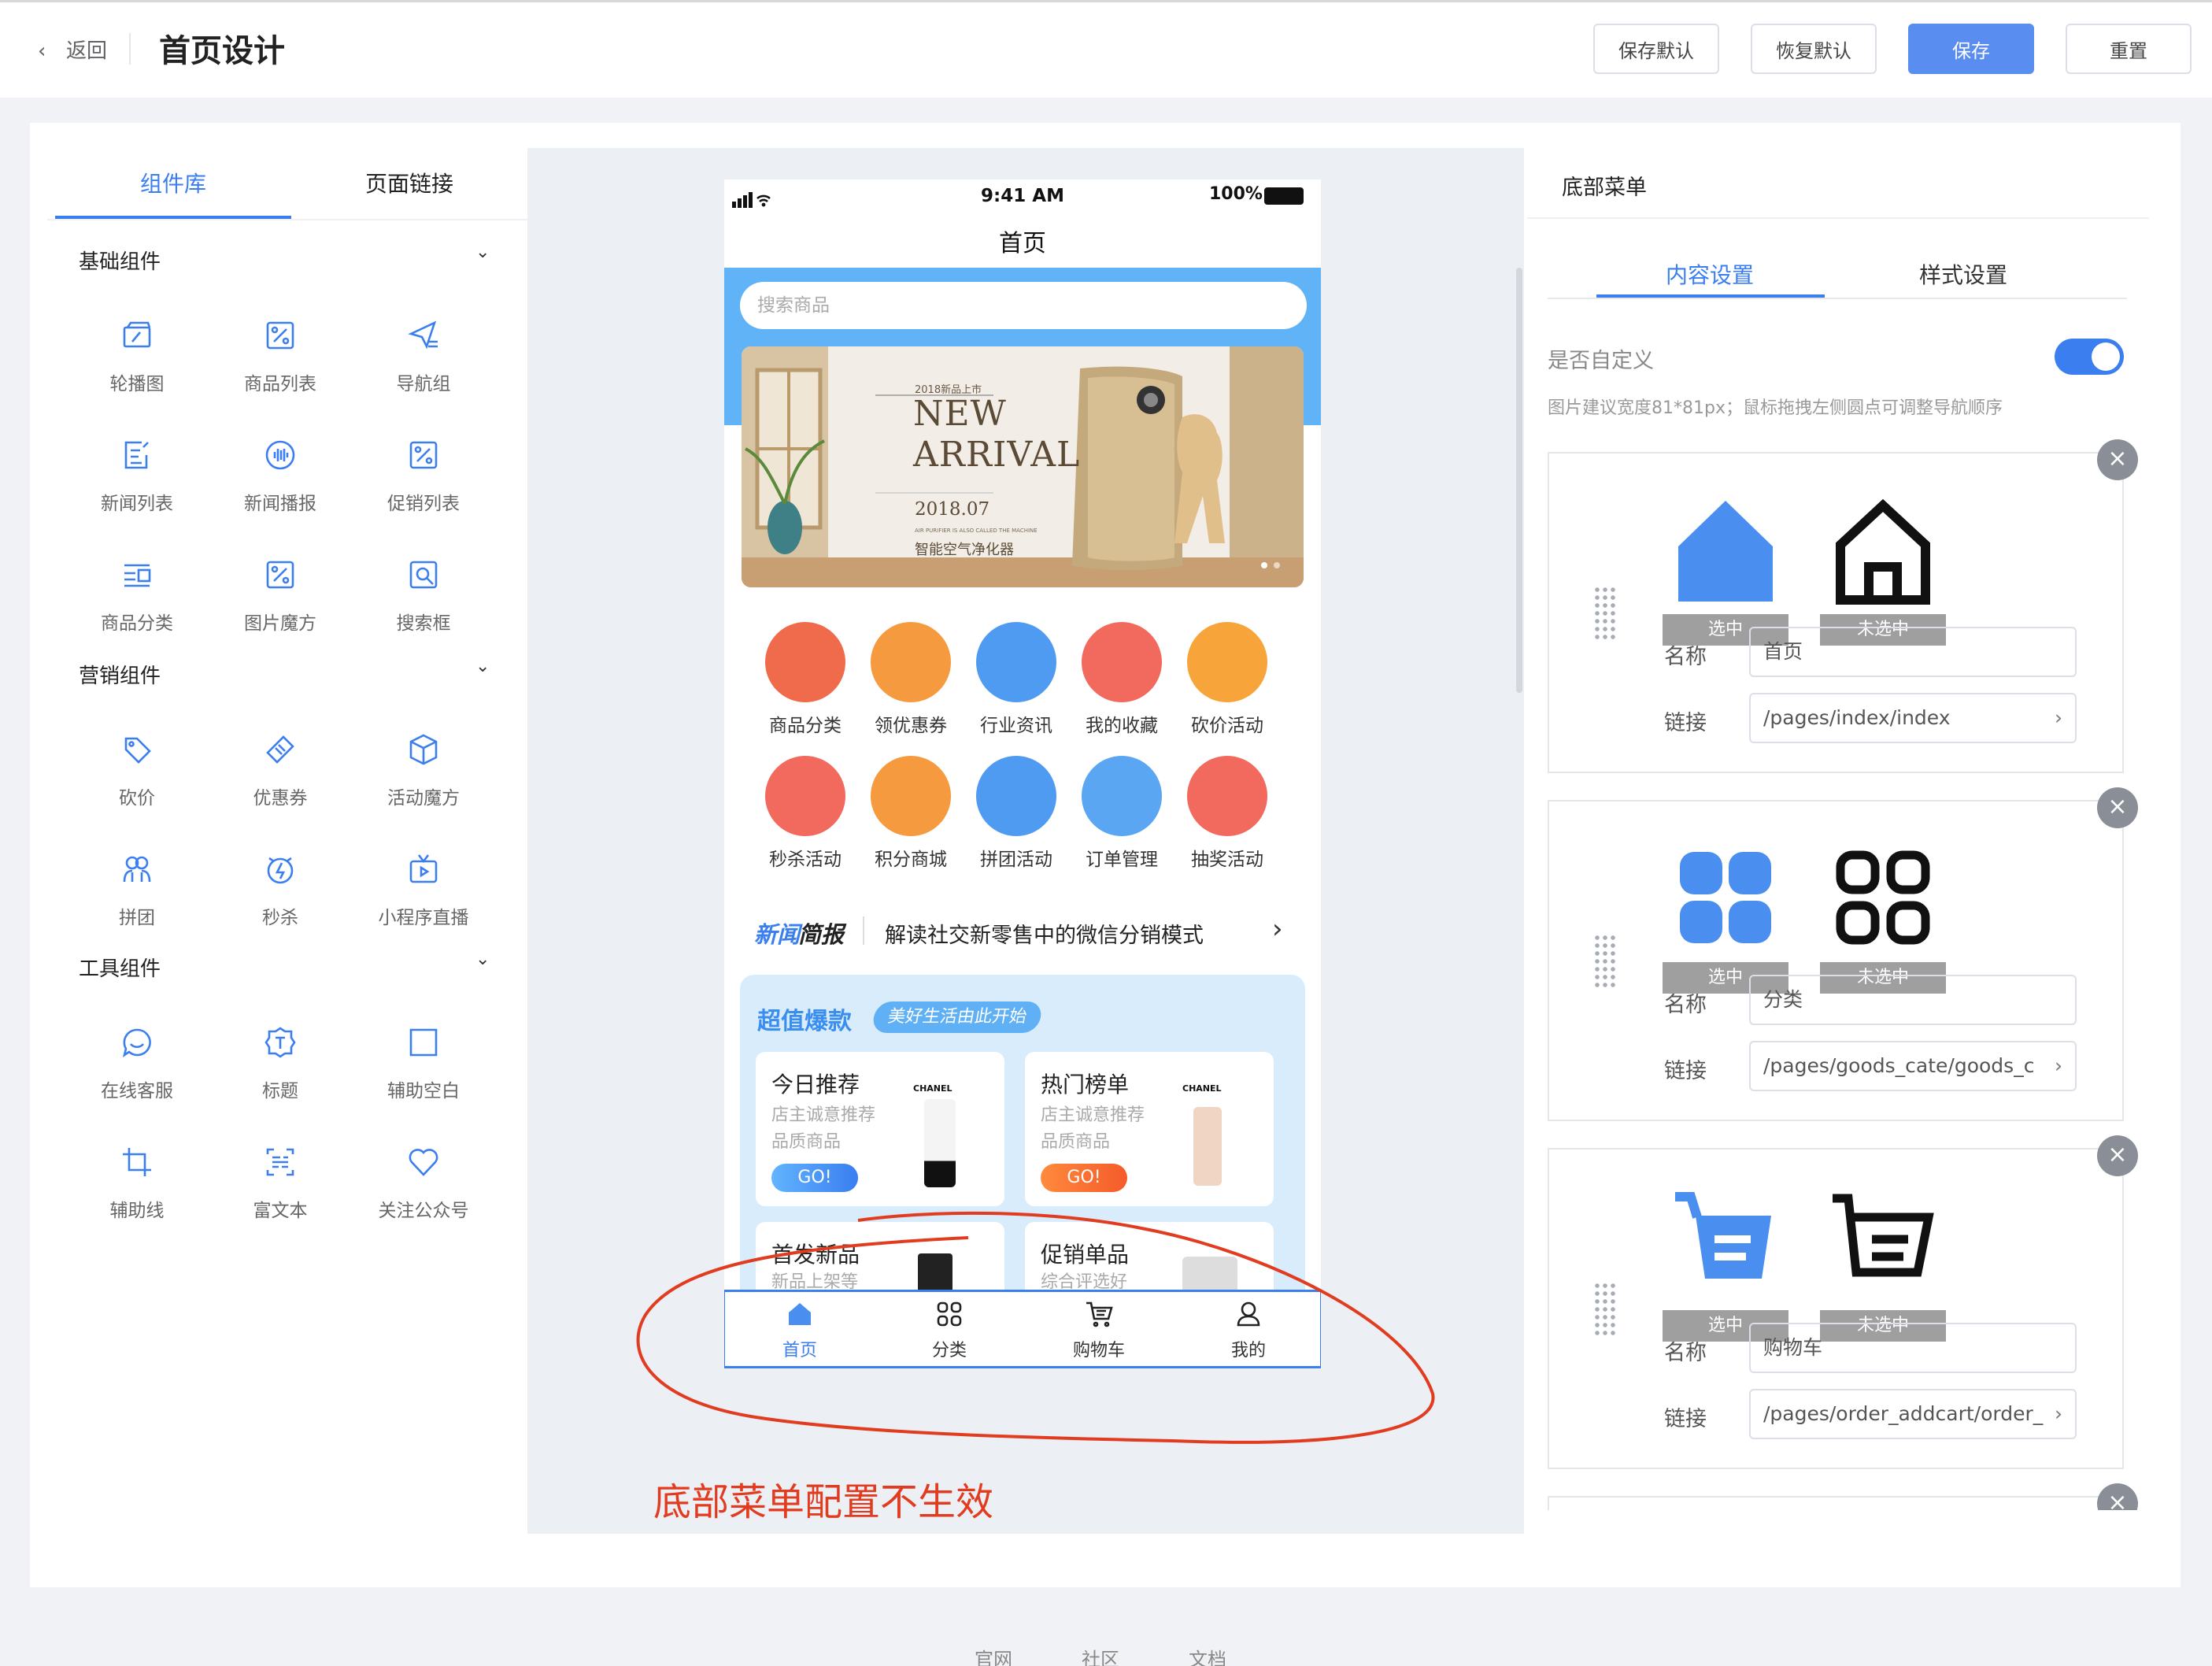 This screenshot has height=1666, width=2212. What do you see at coordinates (805, 796) in the screenshot?
I see `flash-sale-icon` at bounding box center [805, 796].